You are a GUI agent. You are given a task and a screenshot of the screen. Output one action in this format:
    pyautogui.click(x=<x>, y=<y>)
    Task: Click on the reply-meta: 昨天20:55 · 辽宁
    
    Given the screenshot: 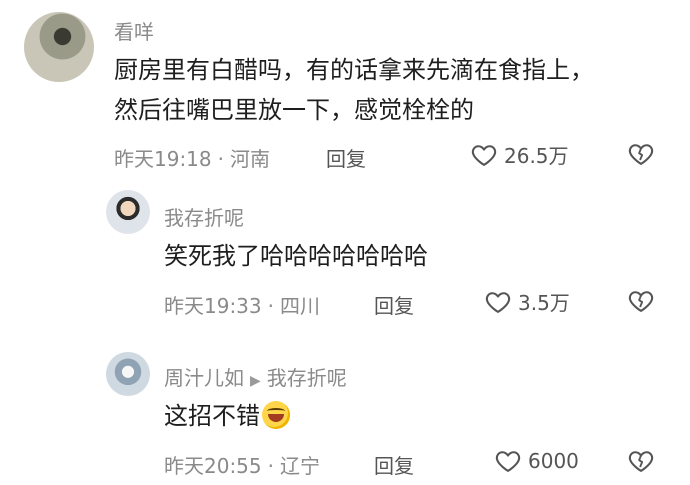 What is the action you would take?
    pyautogui.click(x=242, y=464)
    